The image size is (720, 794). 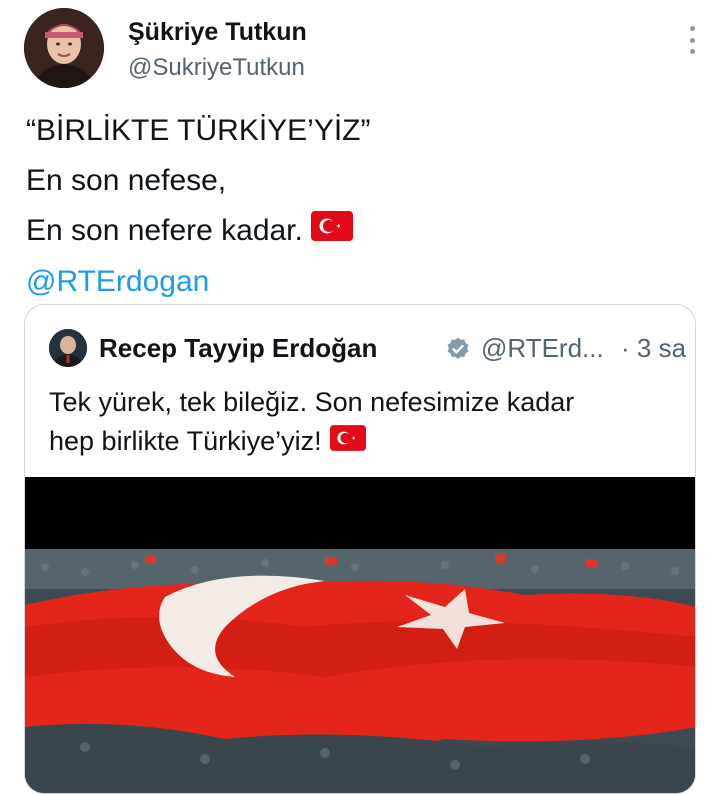 What do you see at coordinates (458, 351) in the screenshot?
I see `verified-badge-icon` at bounding box center [458, 351].